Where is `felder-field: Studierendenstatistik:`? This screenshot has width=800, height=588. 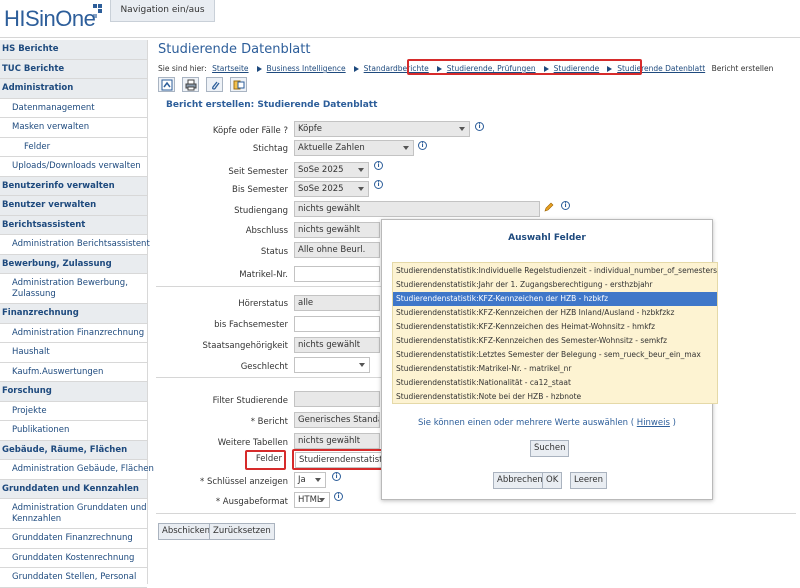
felder-field: Studierendenstatistik: is located at coordinates (339, 460).